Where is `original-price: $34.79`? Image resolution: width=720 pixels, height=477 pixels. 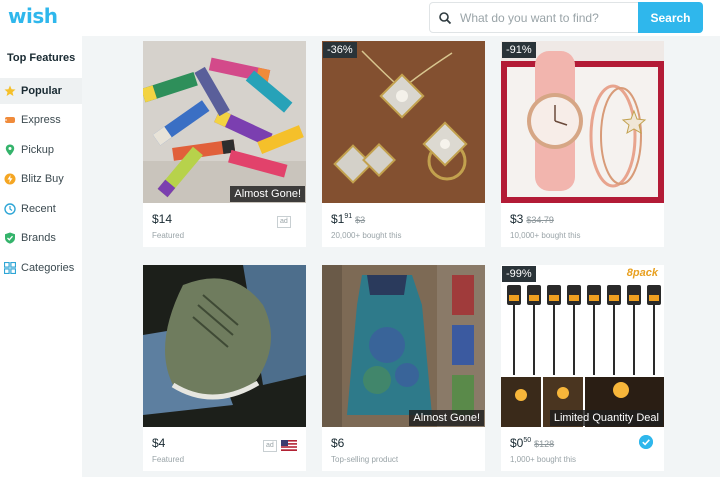
original-price: $34.79 is located at coordinates (540, 220).